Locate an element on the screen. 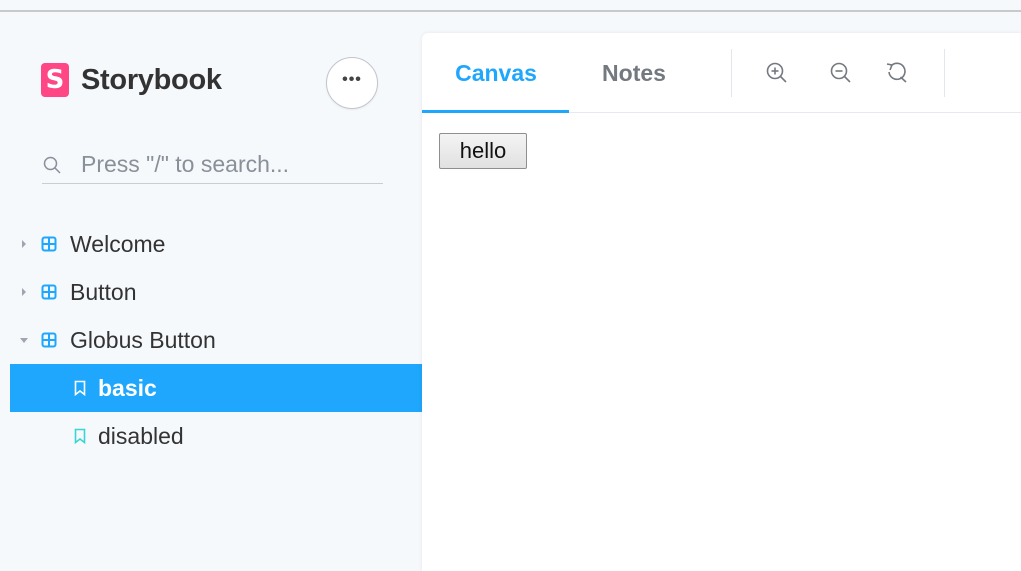  zoom-in-icon is located at coordinates (776, 72).